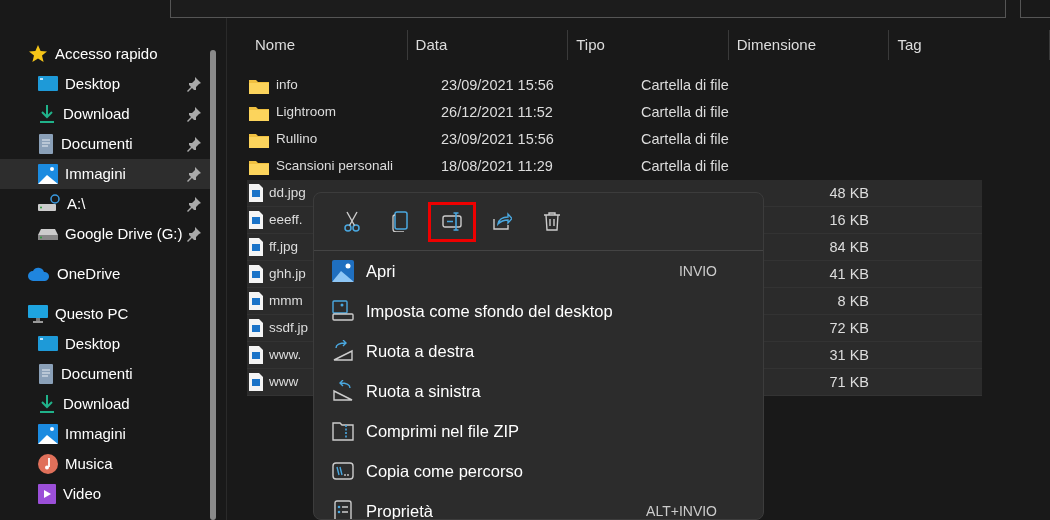  Describe the element at coordinates (105, 274) in the screenshot. I see `sidebar-item: OneDrive` at that location.